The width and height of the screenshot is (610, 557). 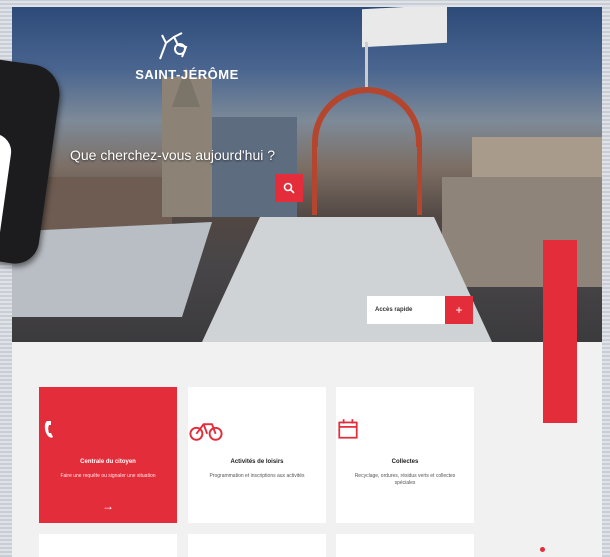 I want to click on accent-dot, so click(x=542, y=549).